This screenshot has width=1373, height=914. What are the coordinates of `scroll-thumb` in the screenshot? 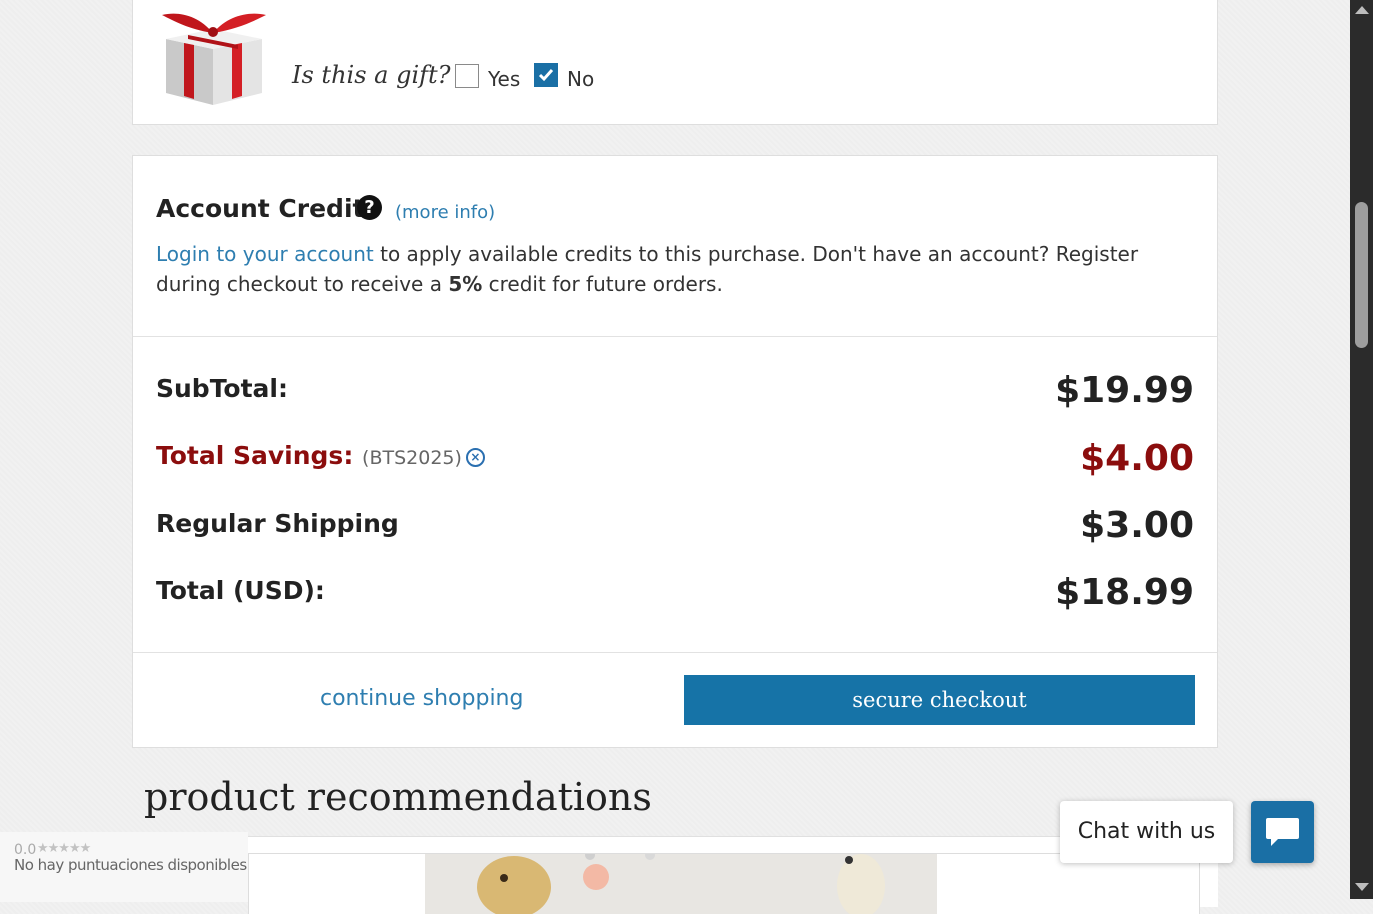 It's located at (1361, 275).